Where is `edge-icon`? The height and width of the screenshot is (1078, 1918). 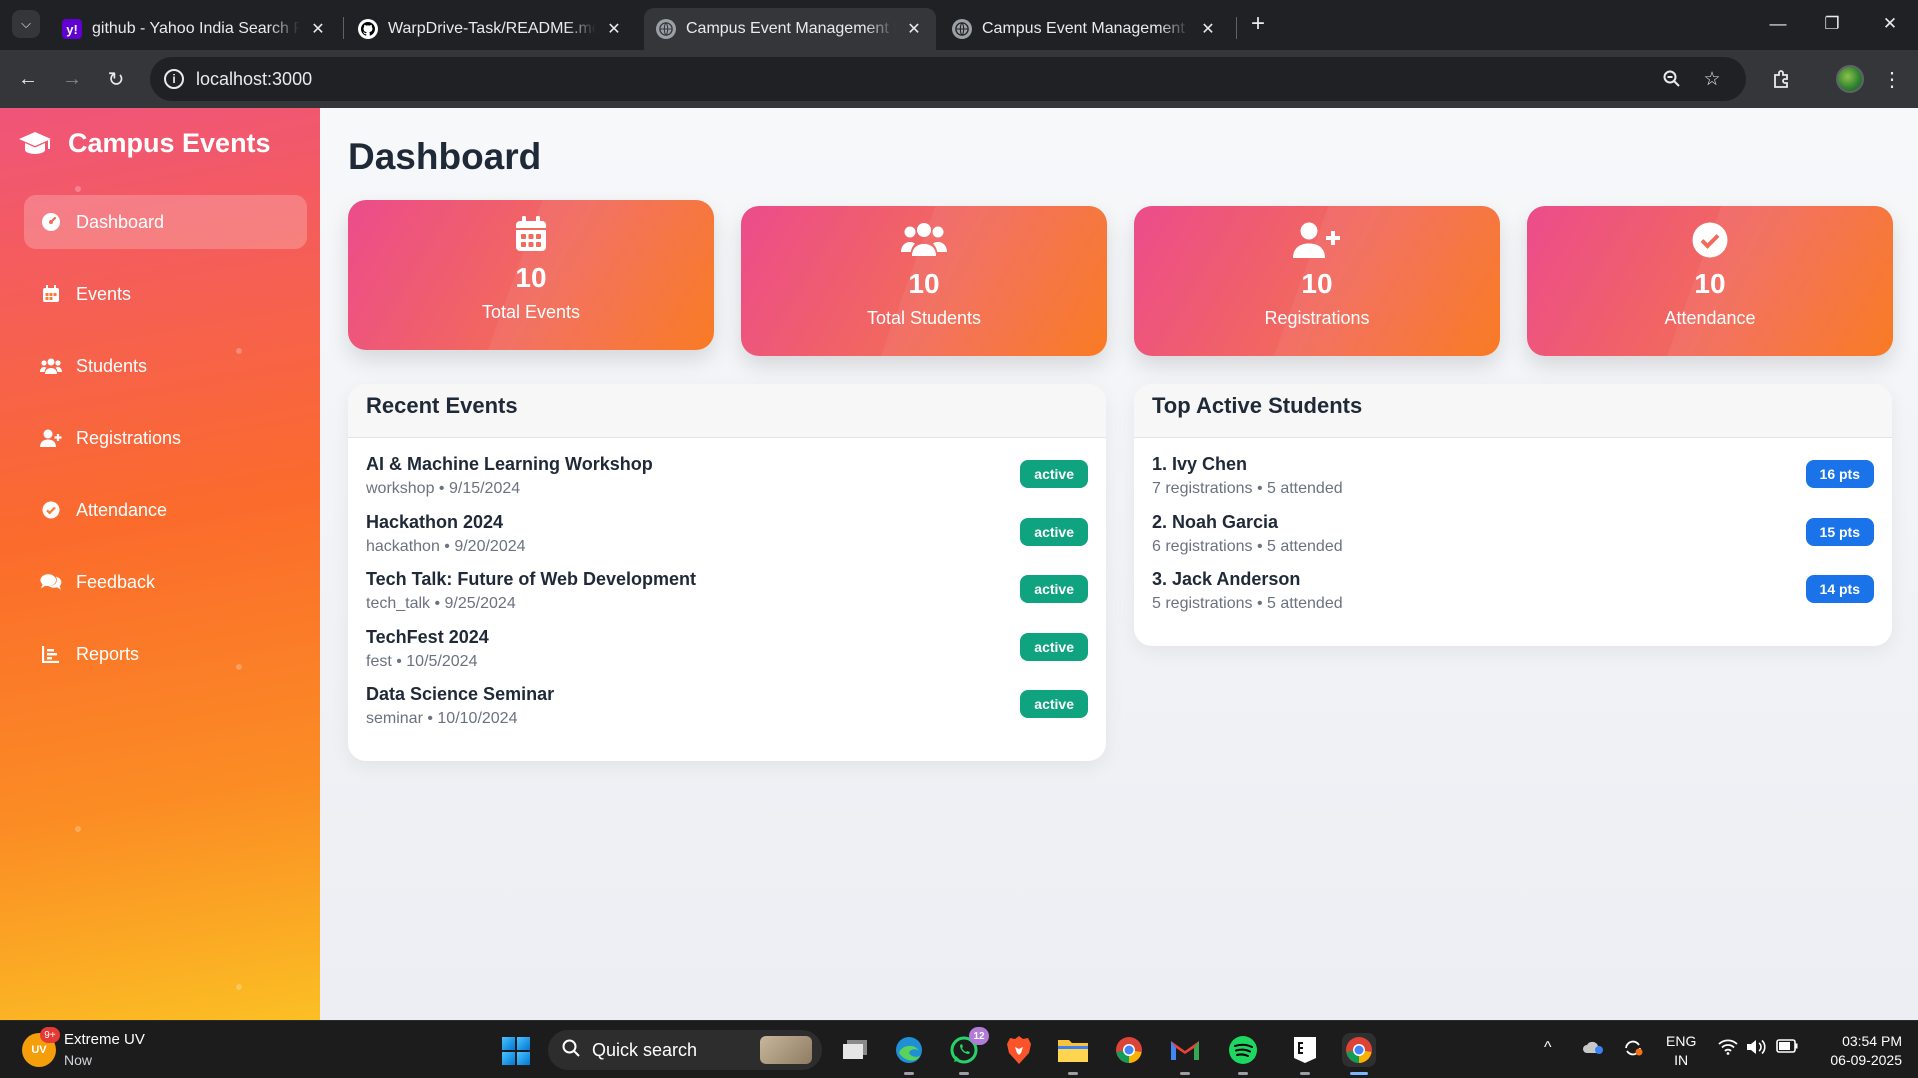
edge-icon is located at coordinates (909, 1054).